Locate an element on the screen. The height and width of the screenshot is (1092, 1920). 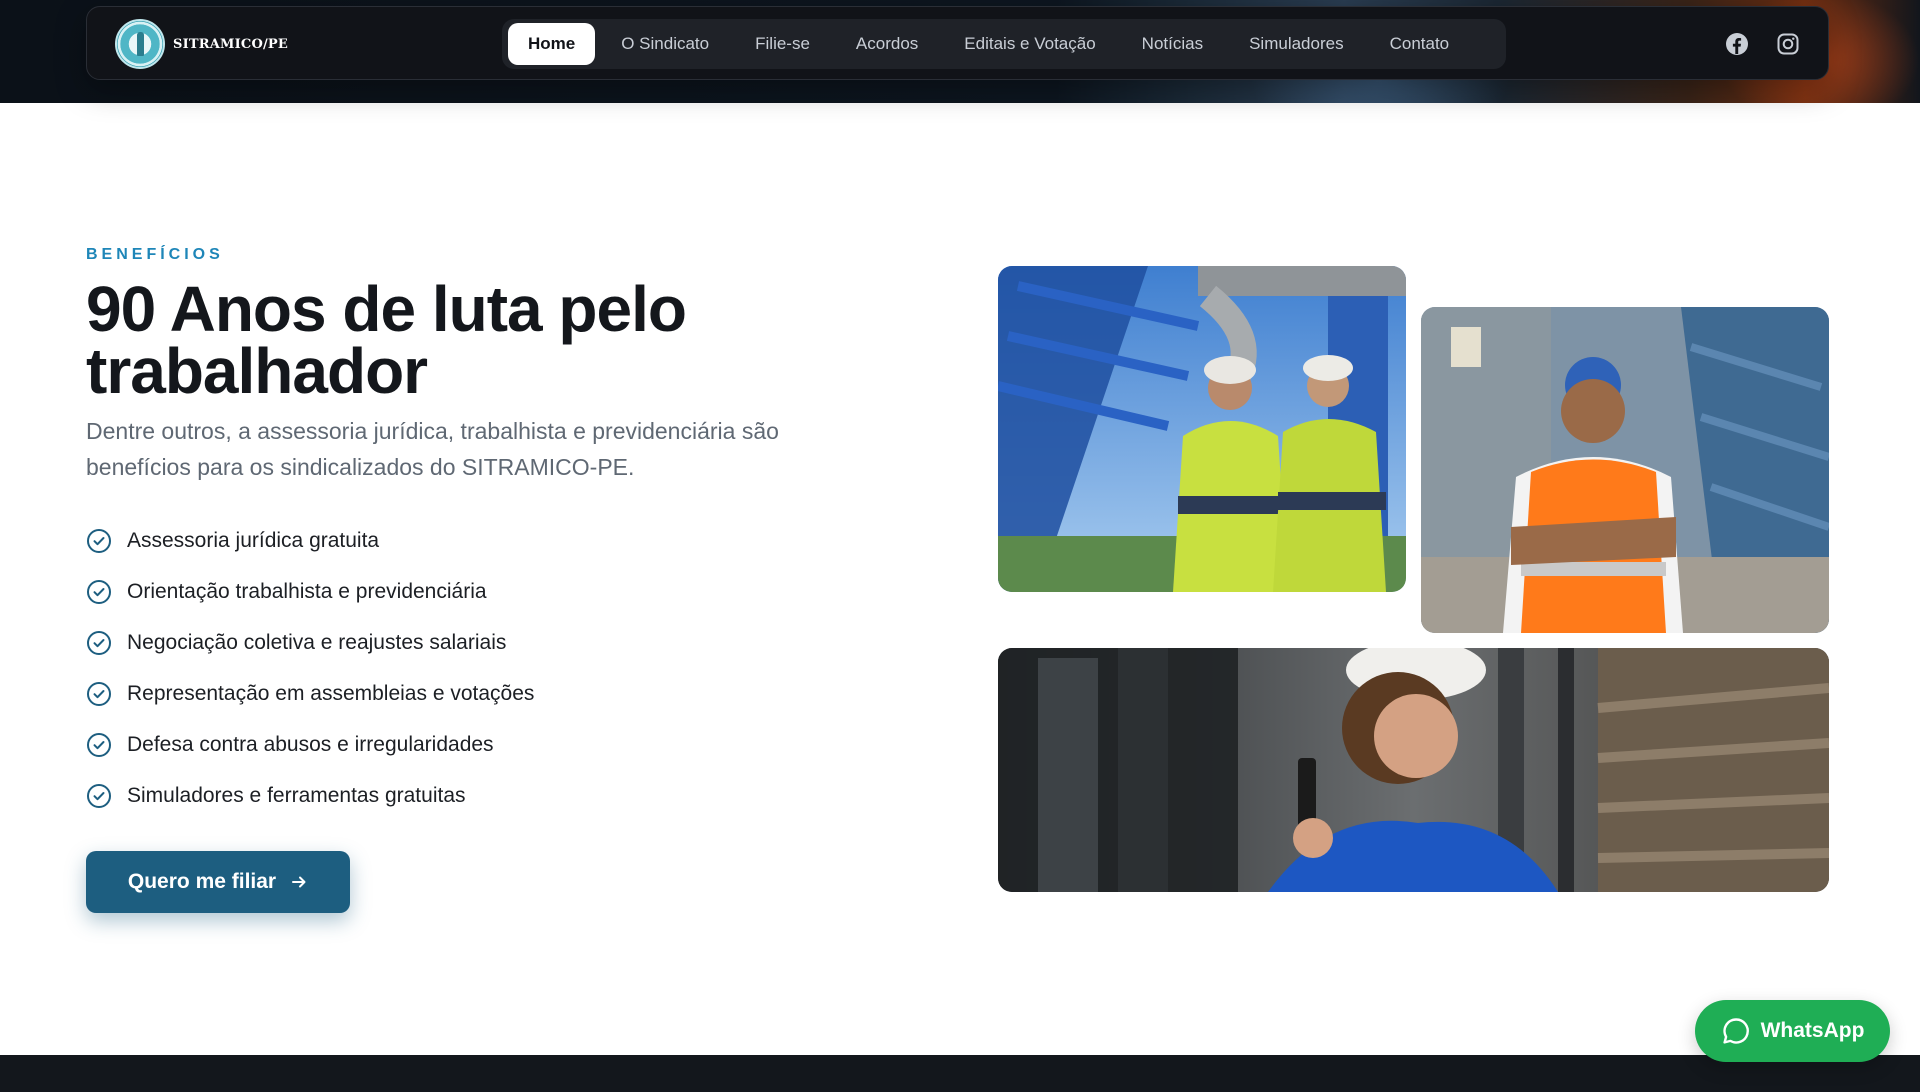
nav-item-filie-se: Filie-se is located at coordinates (782, 44).